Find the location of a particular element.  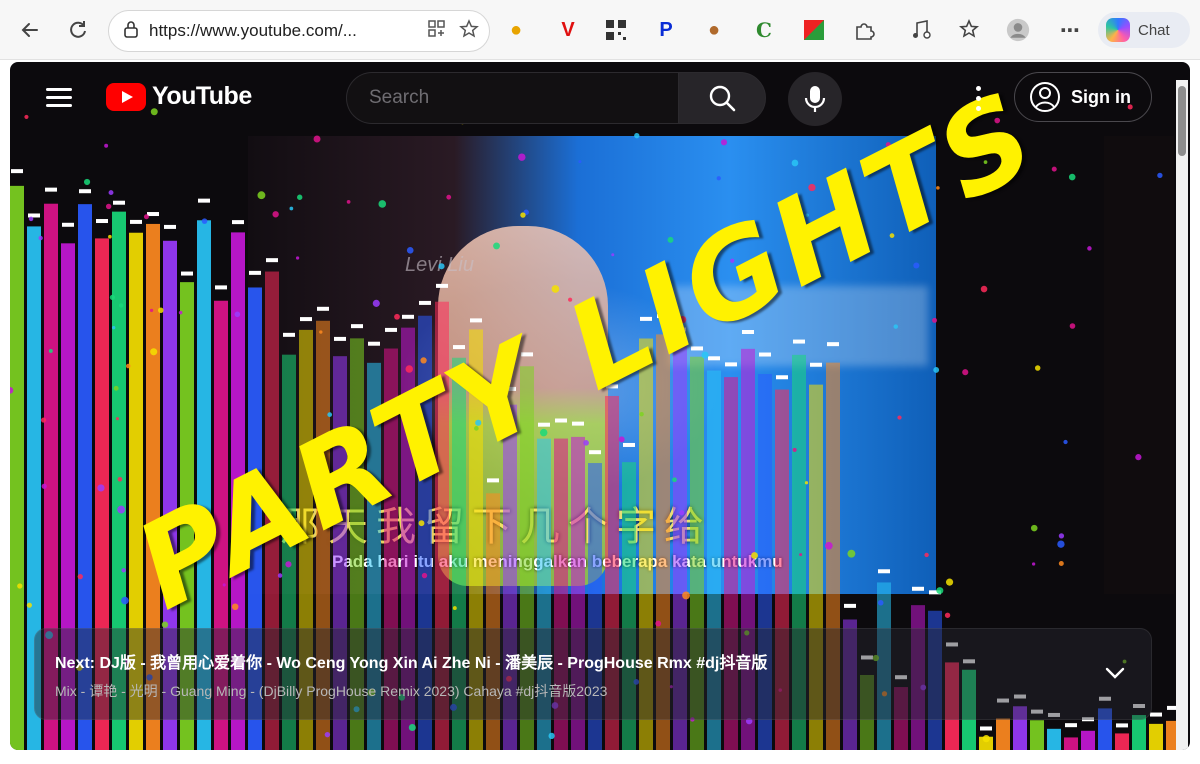

youtube-logo: YouTube is located at coordinates (179, 96).